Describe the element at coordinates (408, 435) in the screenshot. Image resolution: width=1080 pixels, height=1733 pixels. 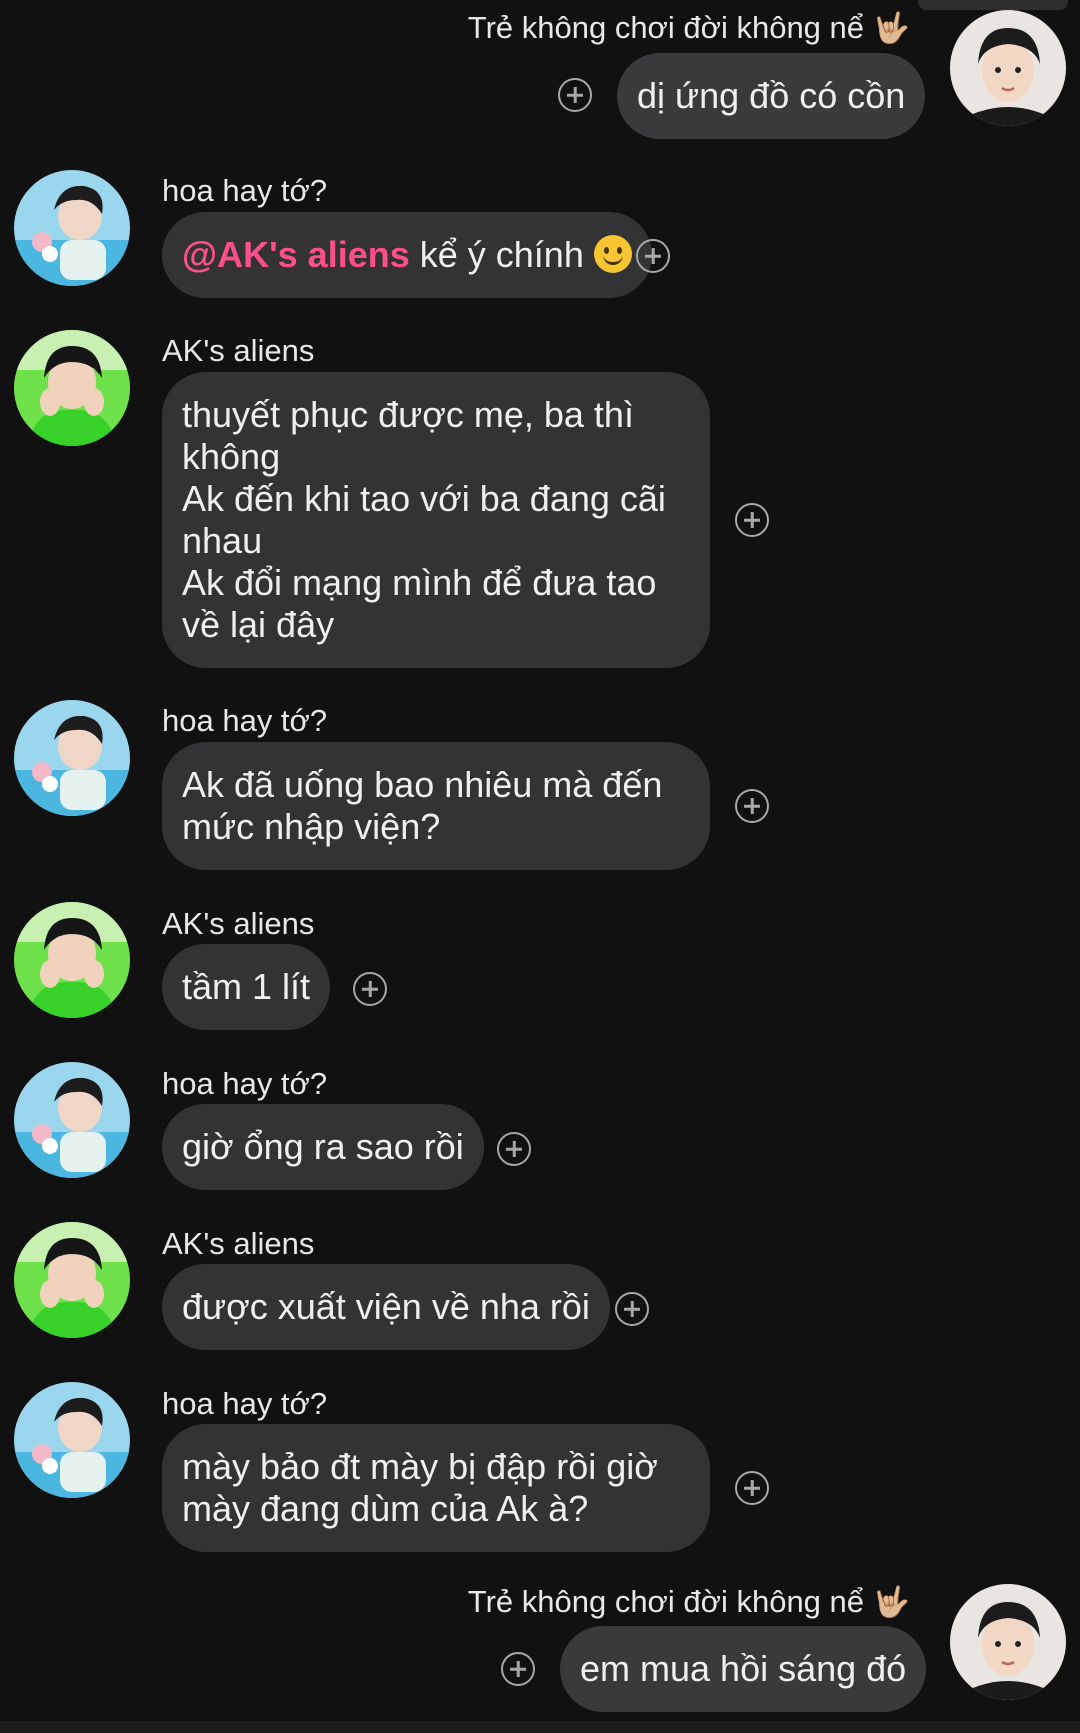
I see `message-line: thuyết phục được mẹ, ba thì không` at that location.